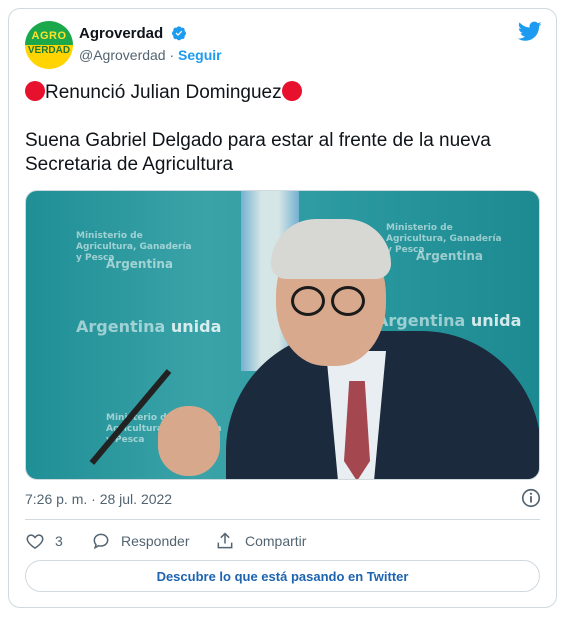 This screenshot has width=566, height=617. I want to click on follow-link: Seguir, so click(200, 55).